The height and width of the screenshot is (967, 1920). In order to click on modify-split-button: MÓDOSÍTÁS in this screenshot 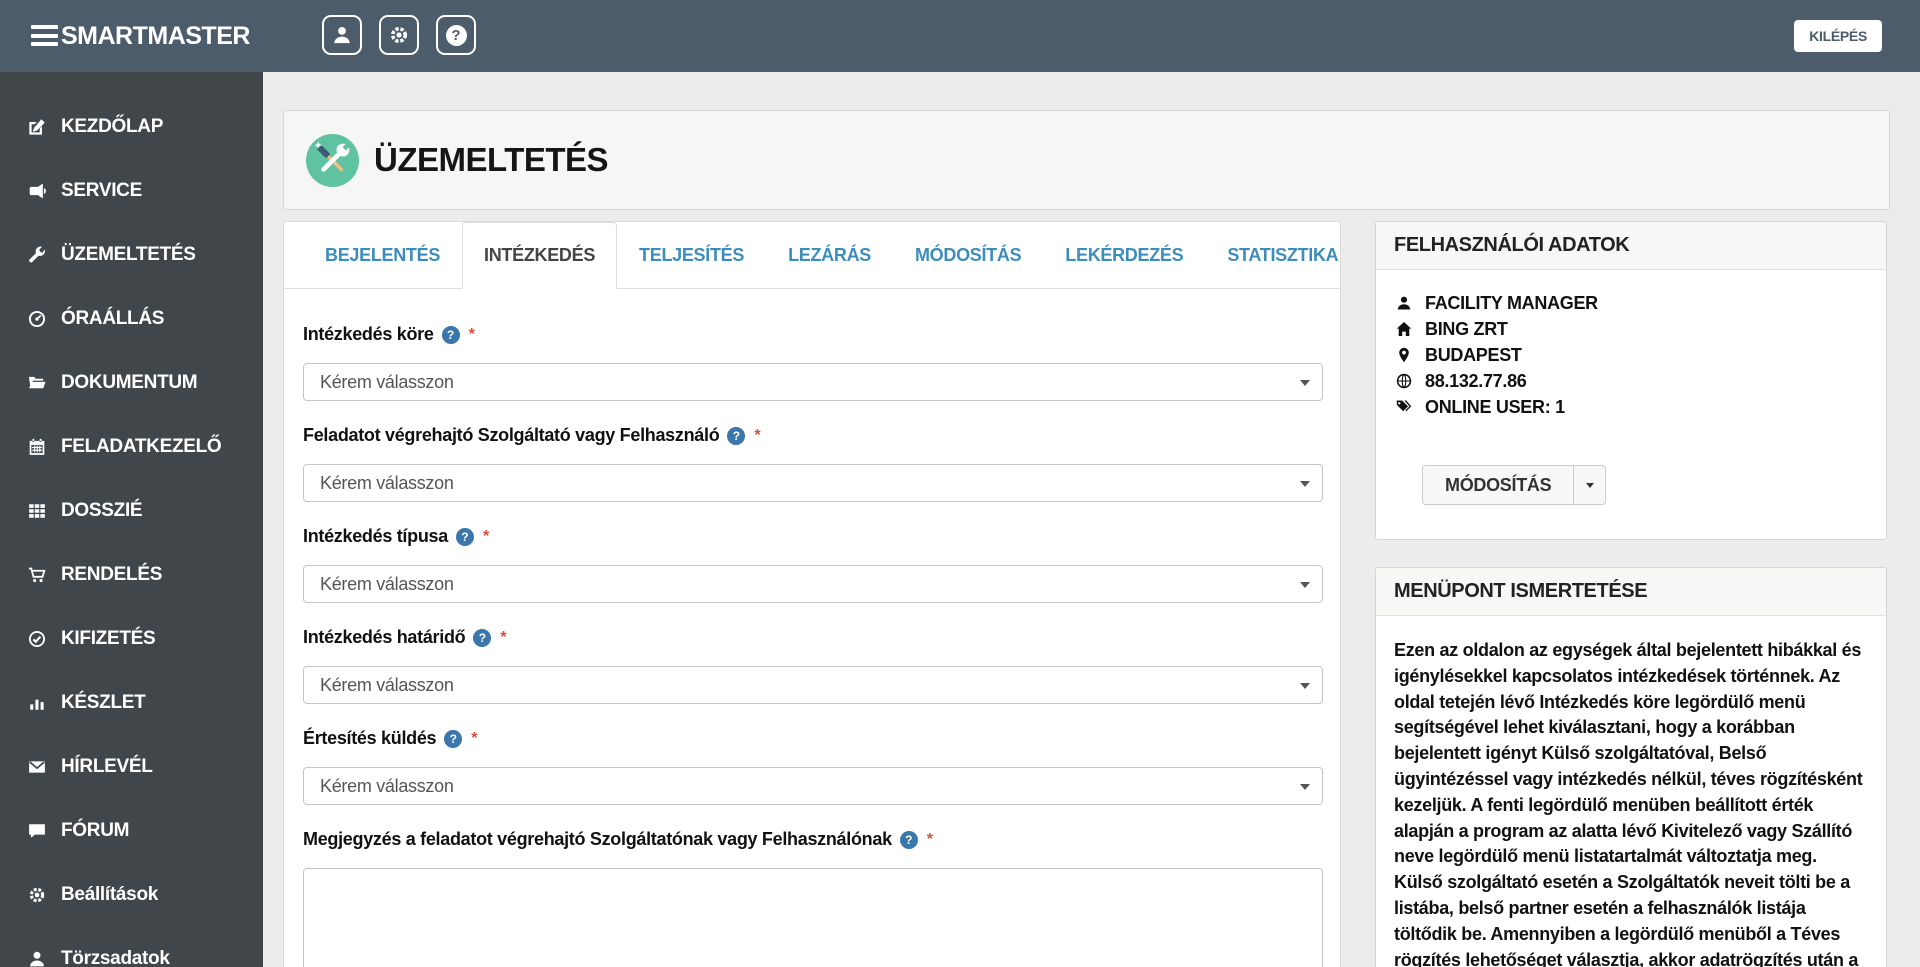, I will do `click(1514, 485)`.